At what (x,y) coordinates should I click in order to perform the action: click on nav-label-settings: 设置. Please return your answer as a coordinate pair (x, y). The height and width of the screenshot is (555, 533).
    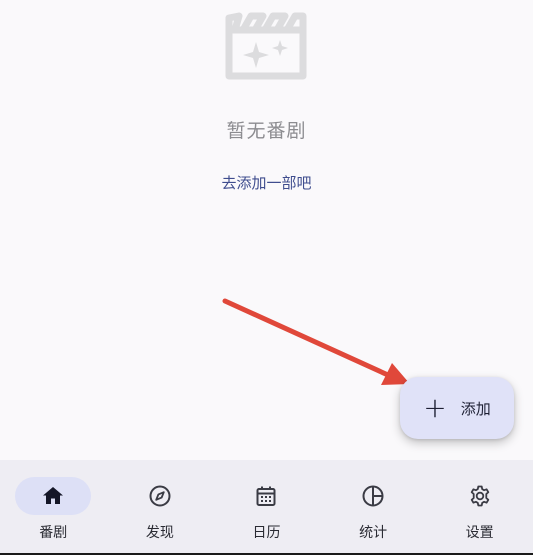
    Looking at the image, I should click on (479, 533).